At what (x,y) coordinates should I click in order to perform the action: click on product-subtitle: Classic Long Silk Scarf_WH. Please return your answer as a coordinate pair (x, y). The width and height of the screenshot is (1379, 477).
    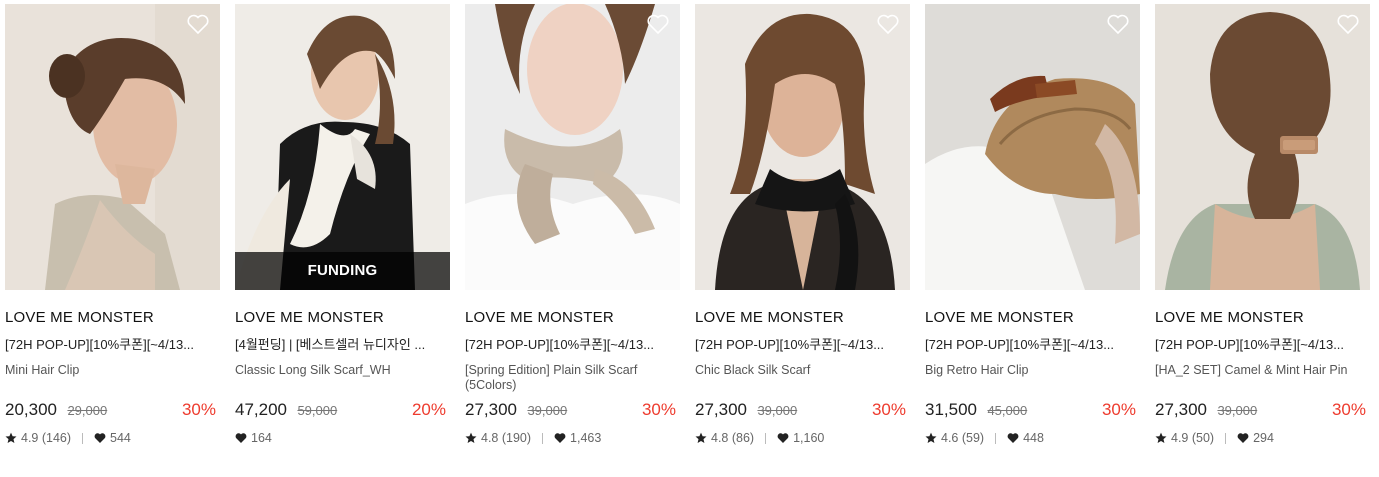
    Looking at the image, I should click on (313, 370).